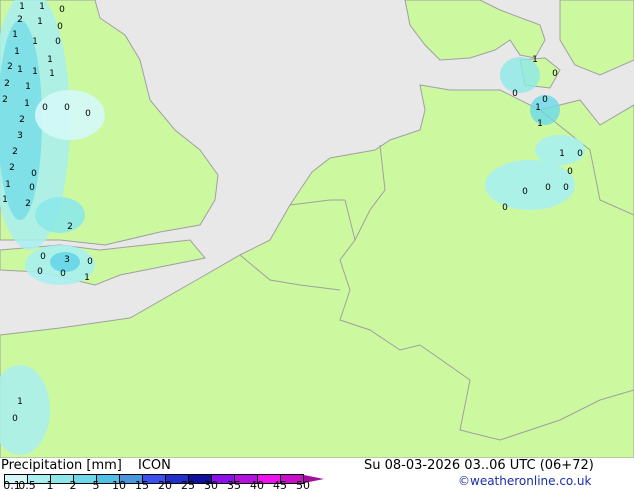 The height and width of the screenshot is (492, 634). I want to click on forecast-datetime: Su 08-03-2026 03..06 UTC (06+72), so click(479, 465).